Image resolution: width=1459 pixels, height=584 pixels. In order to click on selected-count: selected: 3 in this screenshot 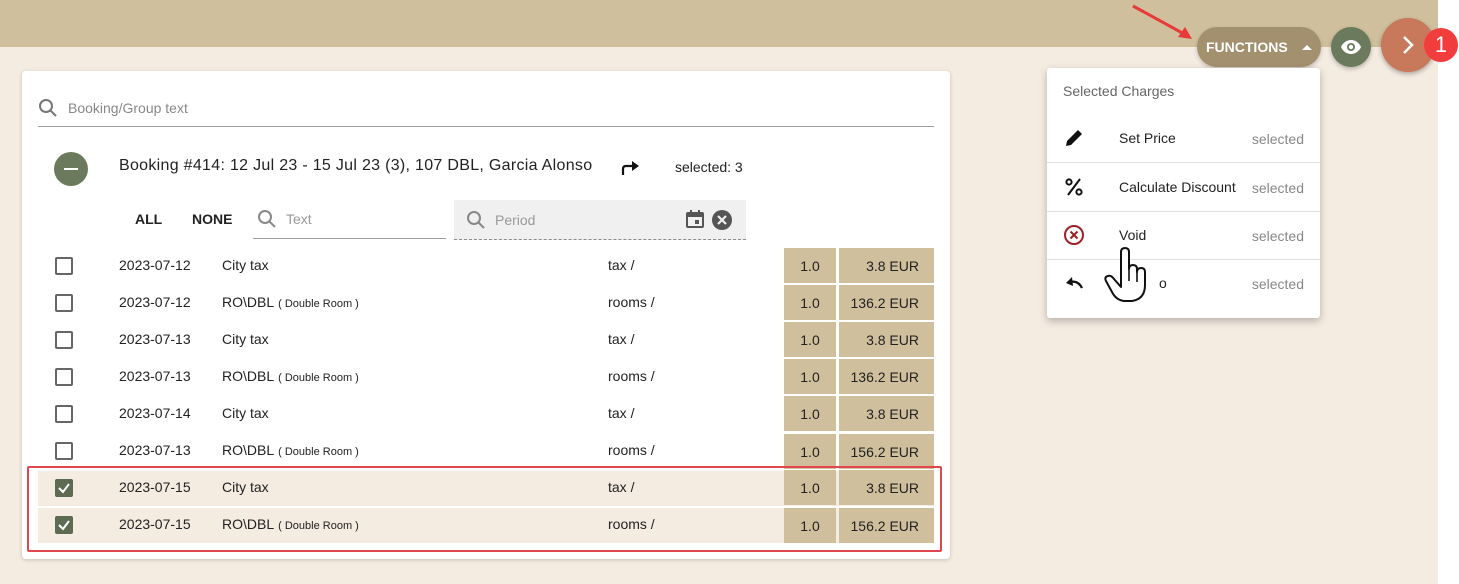, I will do `click(709, 167)`.